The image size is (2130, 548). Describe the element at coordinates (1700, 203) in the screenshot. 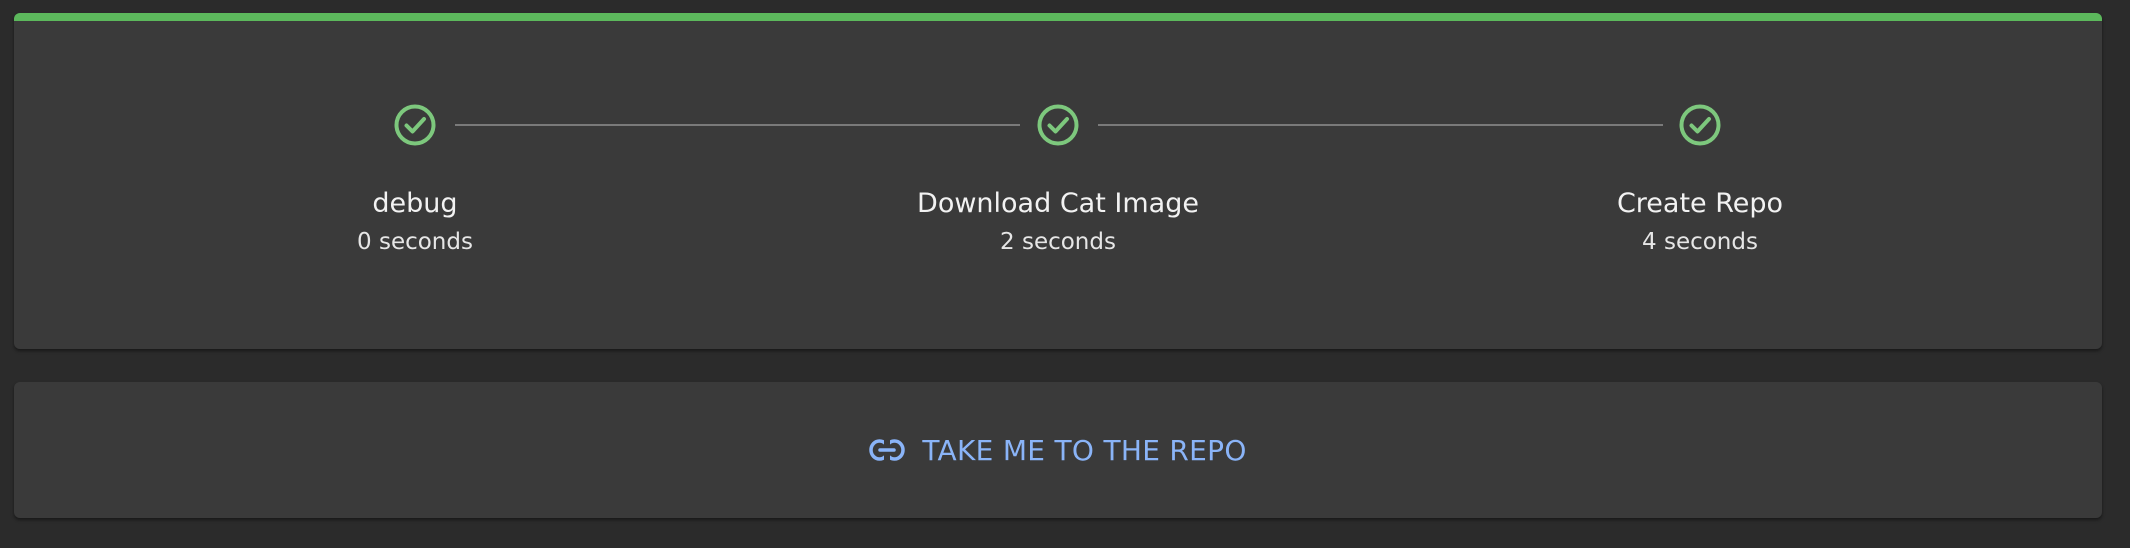

I see `step-title: Create Repo` at that location.